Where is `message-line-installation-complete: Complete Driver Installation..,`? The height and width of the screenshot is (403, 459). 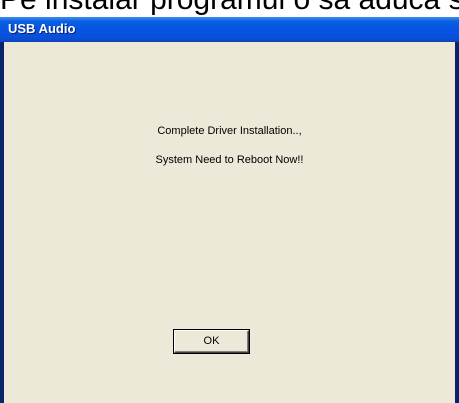
message-line-installation-complete: Complete Driver Installation.., is located at coordinates (229, 131).